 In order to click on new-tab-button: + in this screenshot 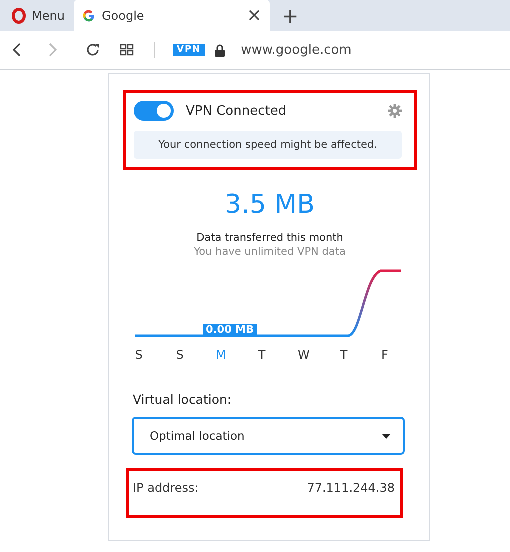, I will do `click(290, 16)`.